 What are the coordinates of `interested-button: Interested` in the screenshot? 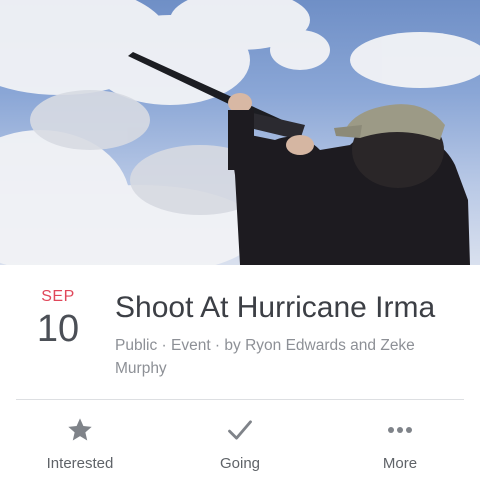 It's located at (80, 440).